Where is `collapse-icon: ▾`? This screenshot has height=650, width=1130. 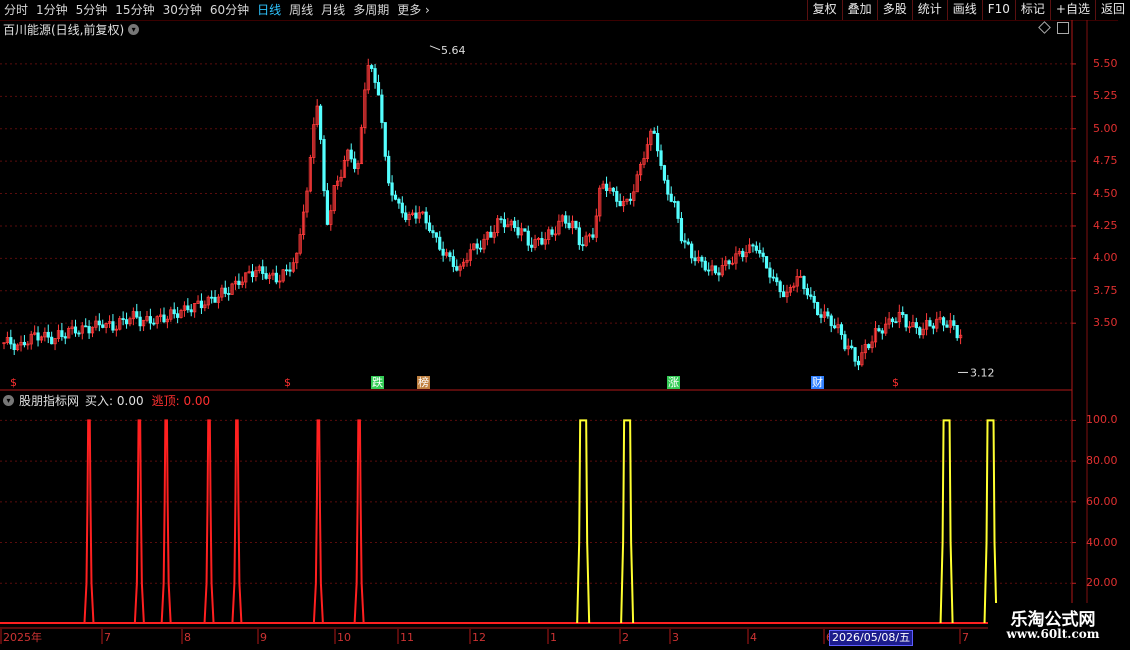 collapse-icon: ▾ is located at coordinates (8, 400).